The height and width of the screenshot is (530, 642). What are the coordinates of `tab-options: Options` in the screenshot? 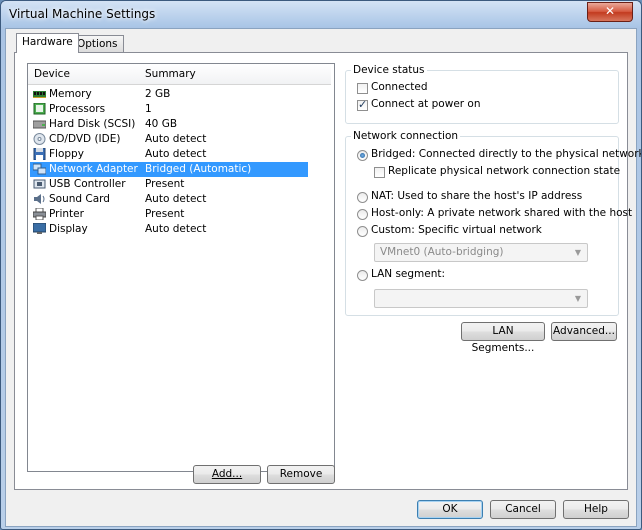 It's located at (97, 43).